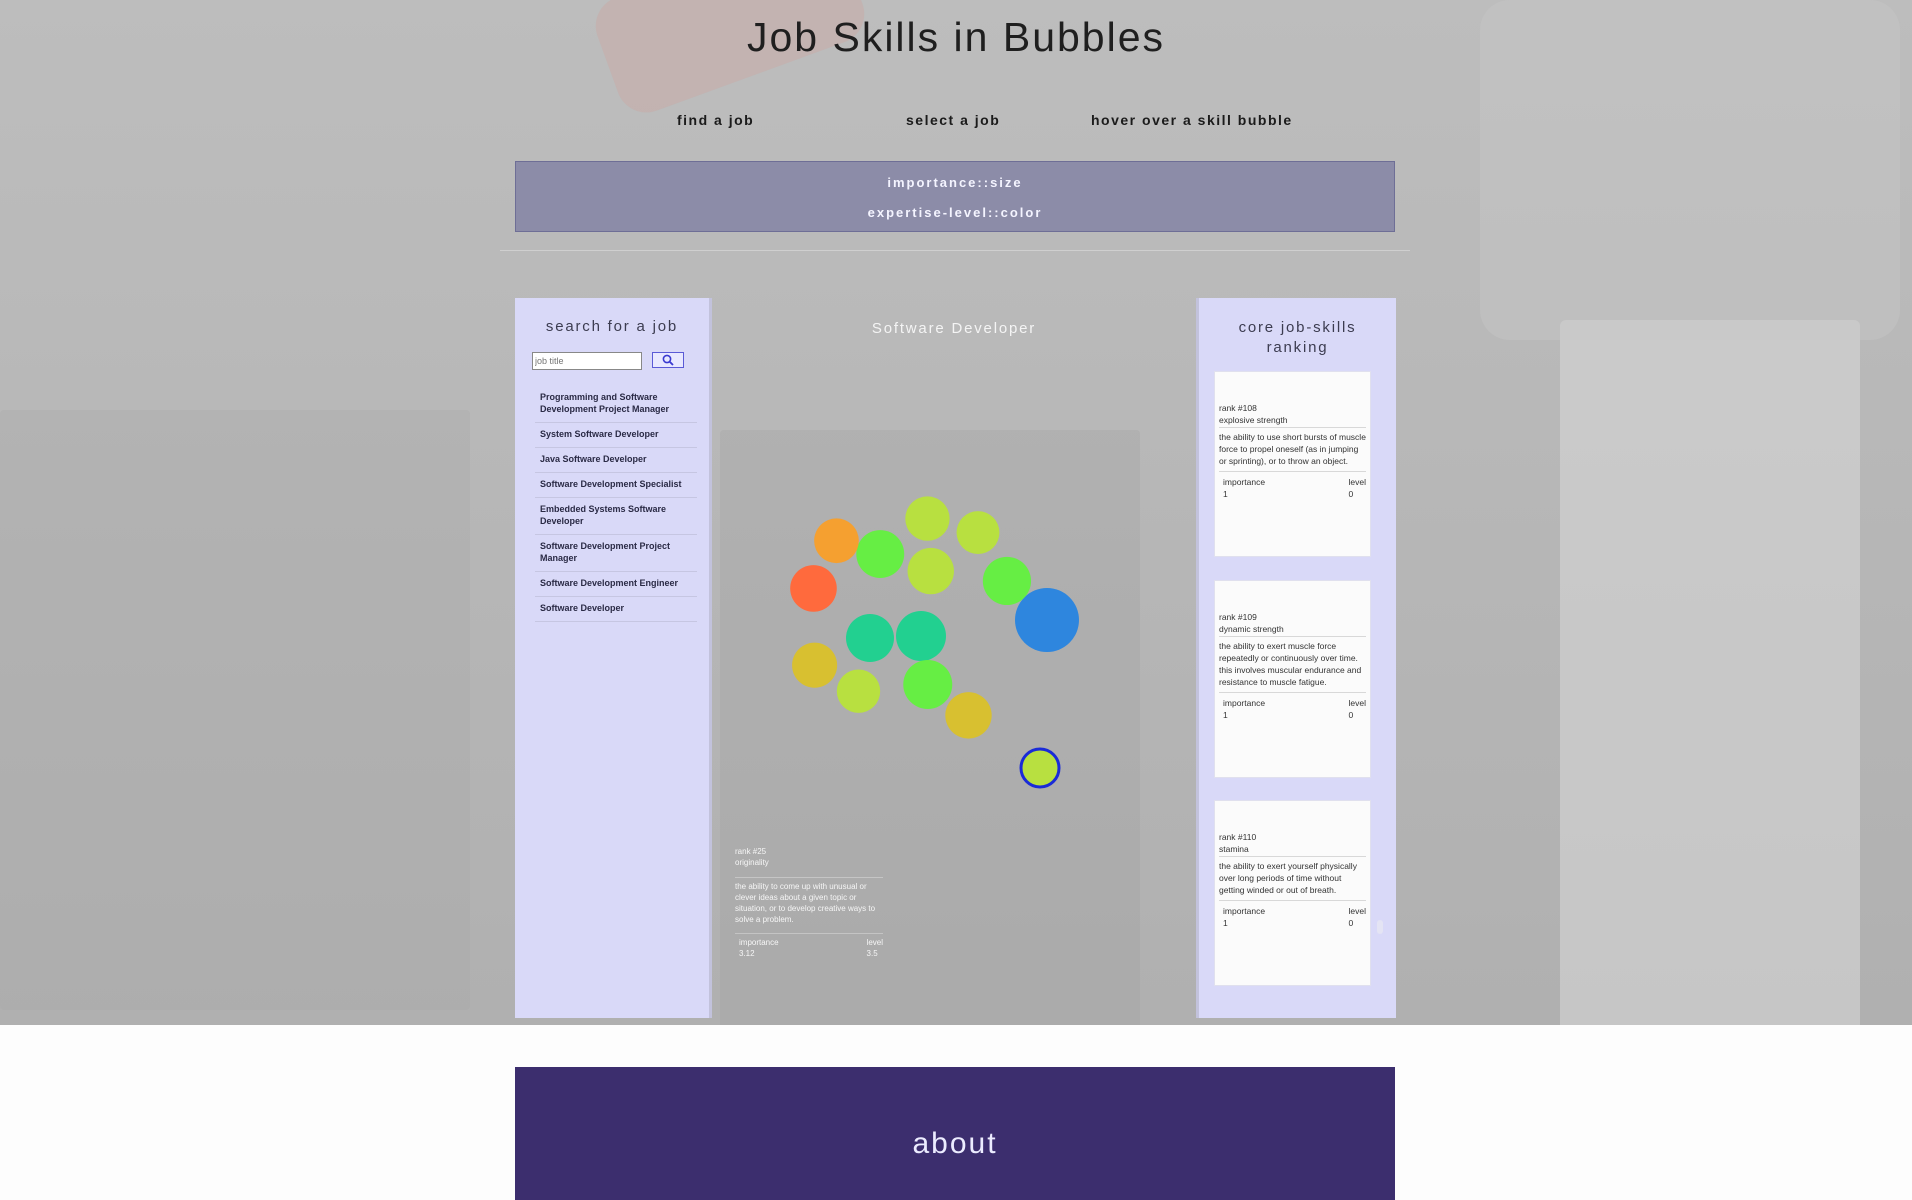 The height and width of the screenshot is (1200, 1912). What do you see at coordinates (809, 948) in the screenshot?
I see `tooltip-metrics: importance 3.12 level 3.5` at bounding box center [809, 948].